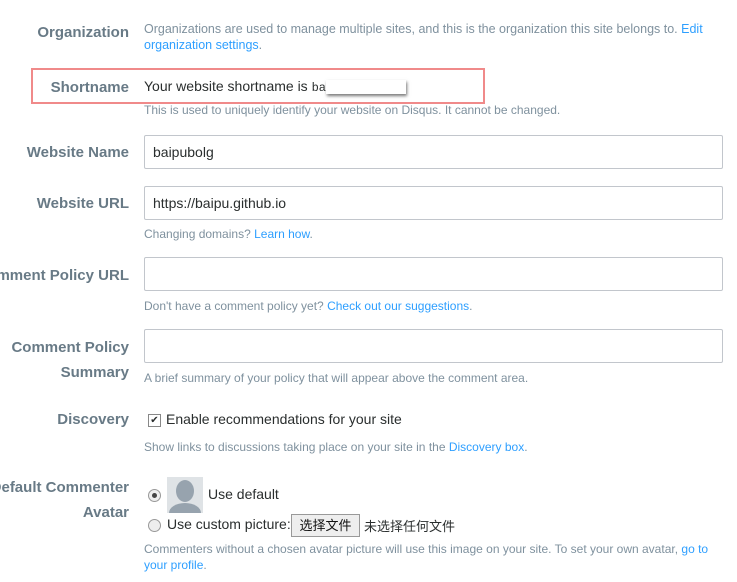 This screenshot has width=737, height=582. What do you see at coordinates (64, 275) in the screenshot?
I see `comment-policy-url-label: Comment Policy URL` at bounding box center [64, 275].